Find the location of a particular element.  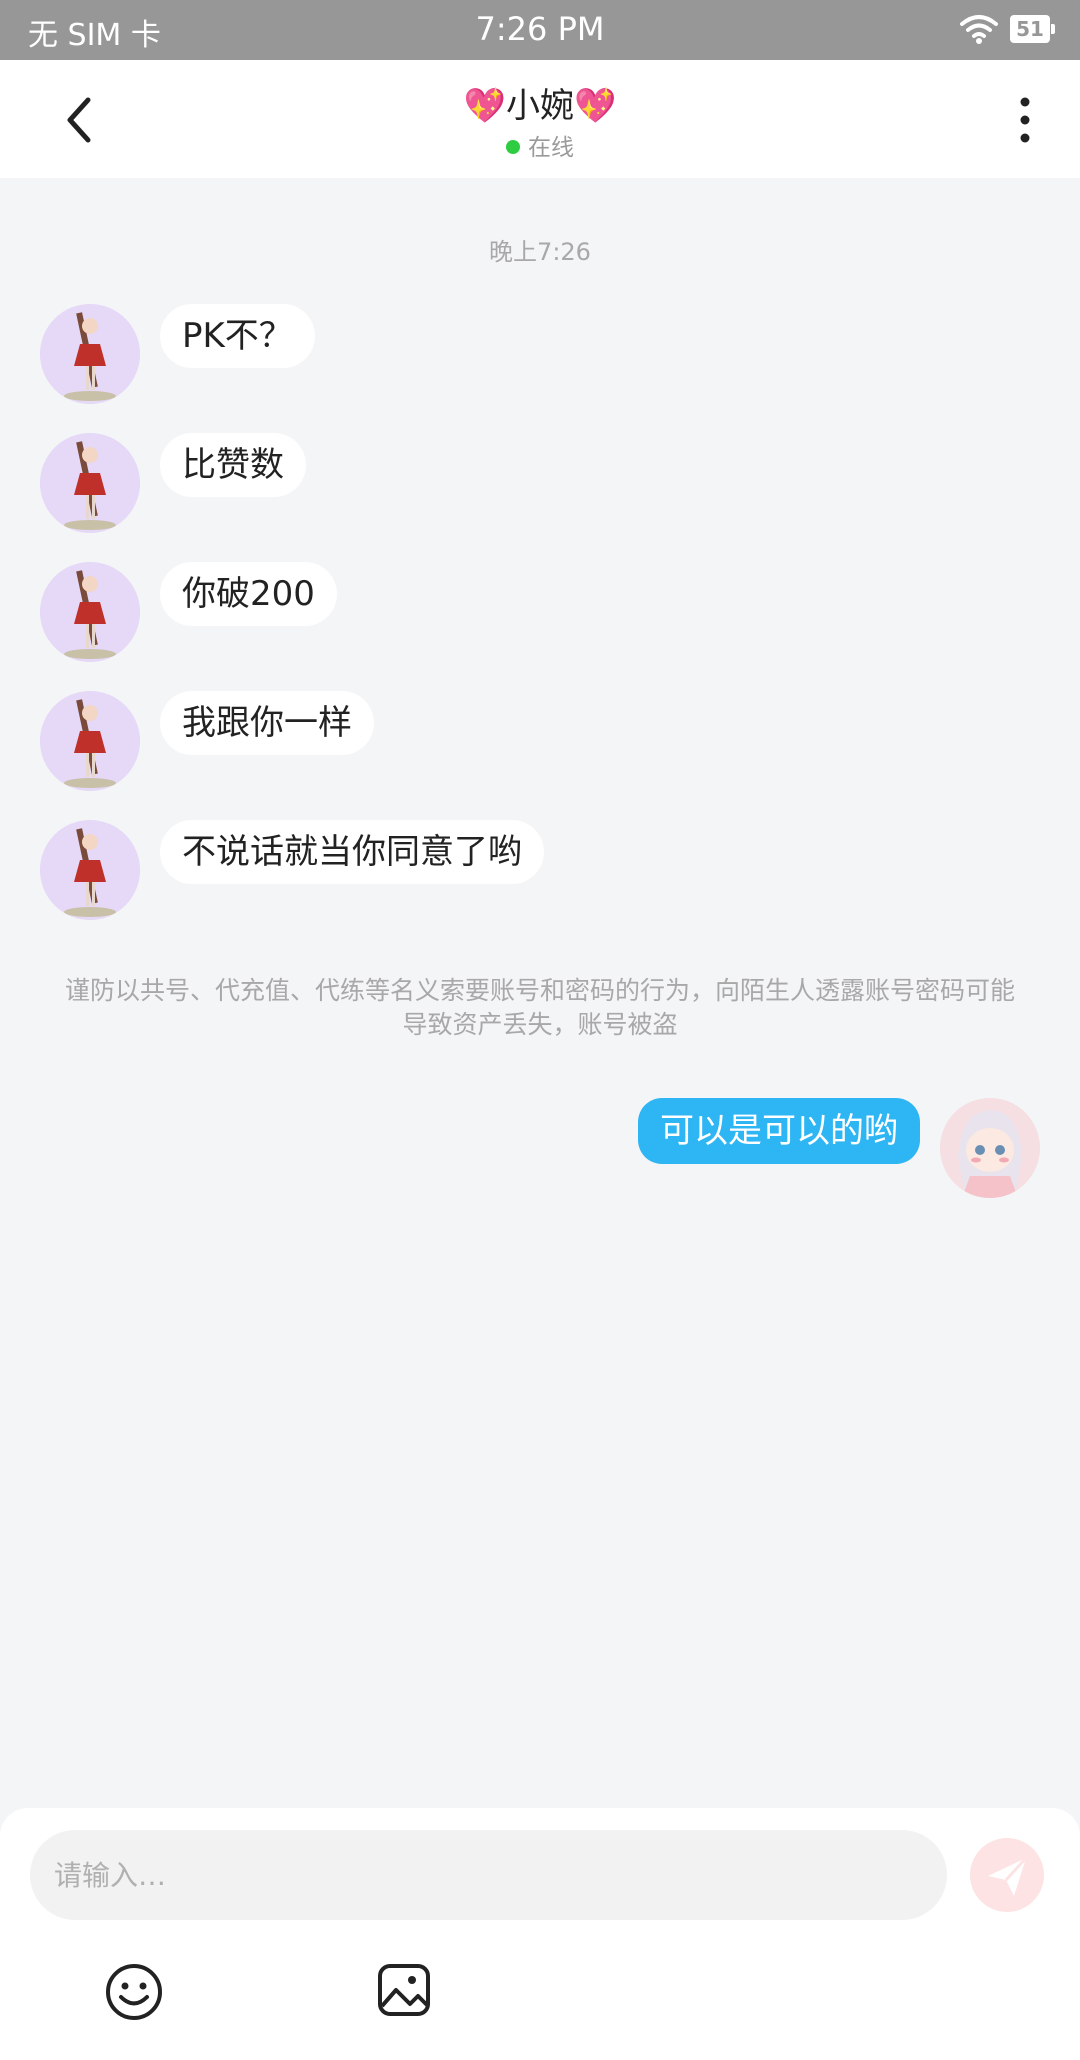

heart-left-icon: 💖 is located at coordinates (484, 106).